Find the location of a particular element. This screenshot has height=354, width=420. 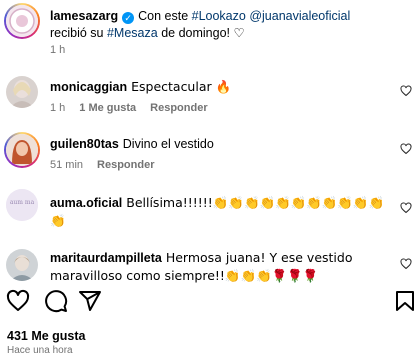

caption-heart: ♡ is located at coordinates (239, 33).